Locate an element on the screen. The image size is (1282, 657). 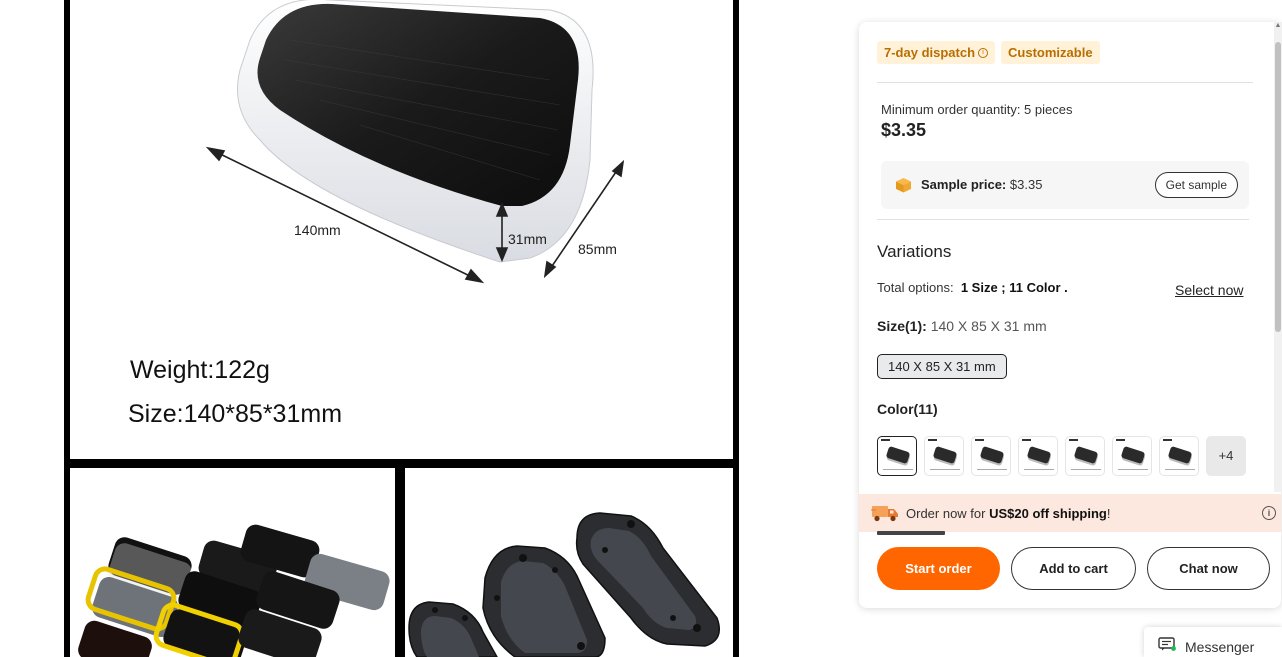
shipping-promo-suffix: ! is located at coordinates (1108, 513).